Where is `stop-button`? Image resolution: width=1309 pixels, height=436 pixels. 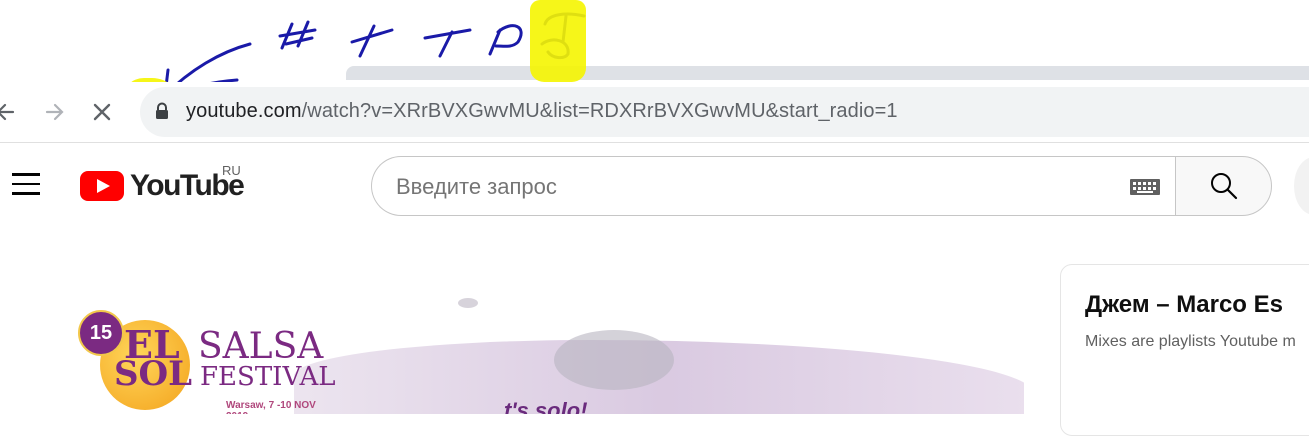 stop-button is located at coordinates (102, 112).